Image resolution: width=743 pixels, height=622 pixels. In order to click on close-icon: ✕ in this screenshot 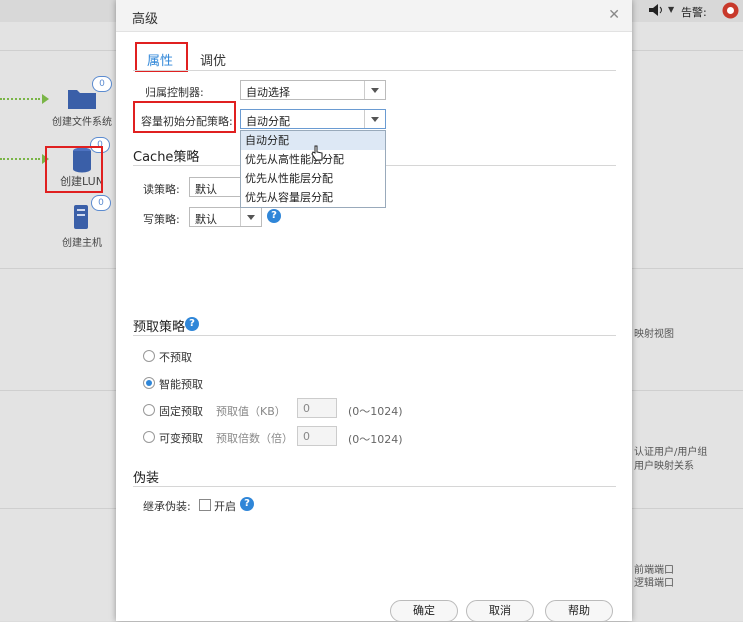, I will do `click(614, 15)`.